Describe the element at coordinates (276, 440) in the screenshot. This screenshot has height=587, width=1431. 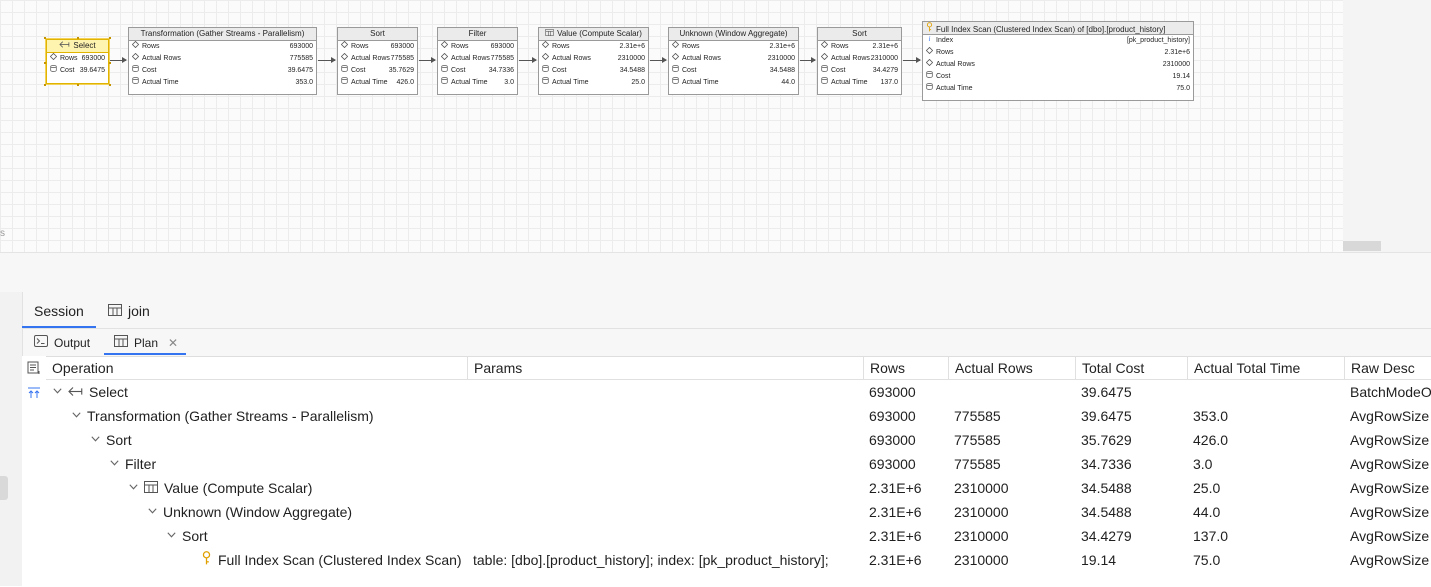
I see `operation-cell: Sort` at that location.